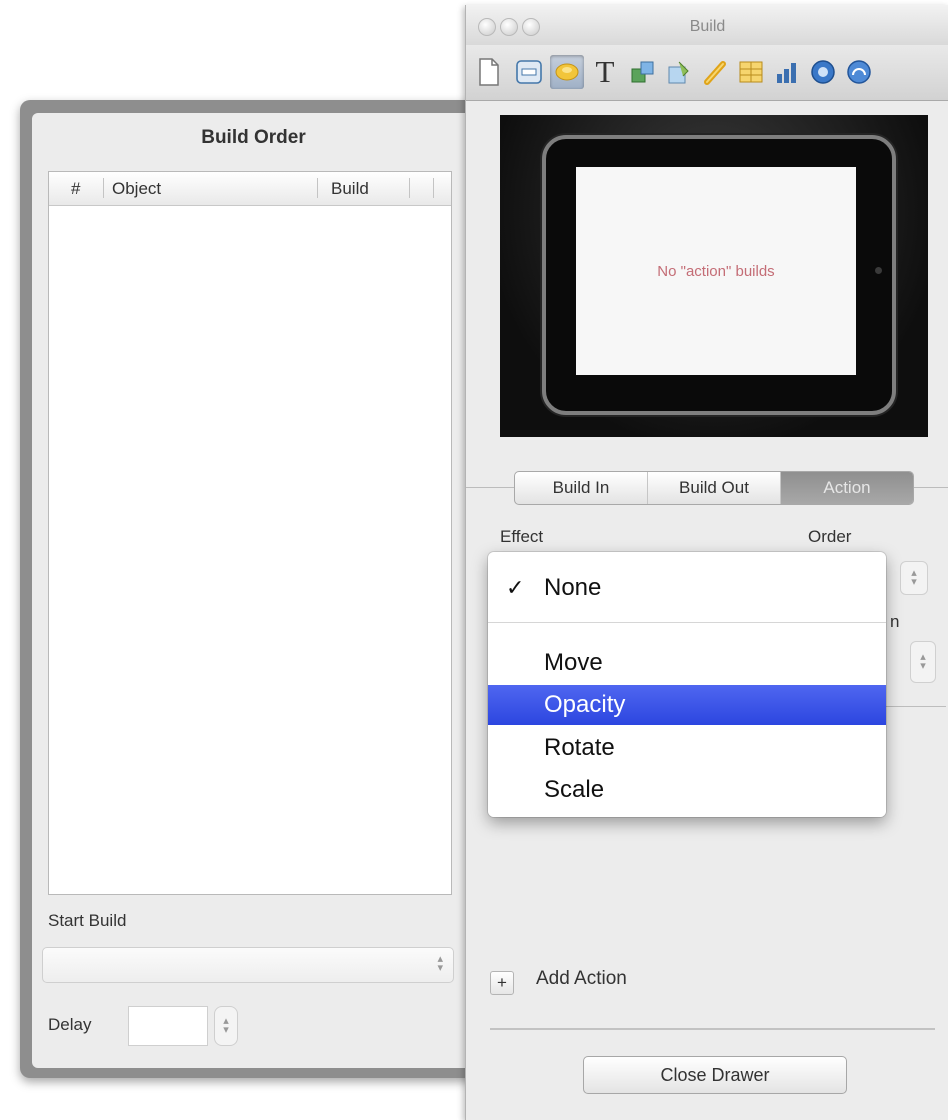 Image resolution: width=948 pixels, height=1120 pixels. I want to click on start-build-select: ▴ ▾, so click(248, 965).